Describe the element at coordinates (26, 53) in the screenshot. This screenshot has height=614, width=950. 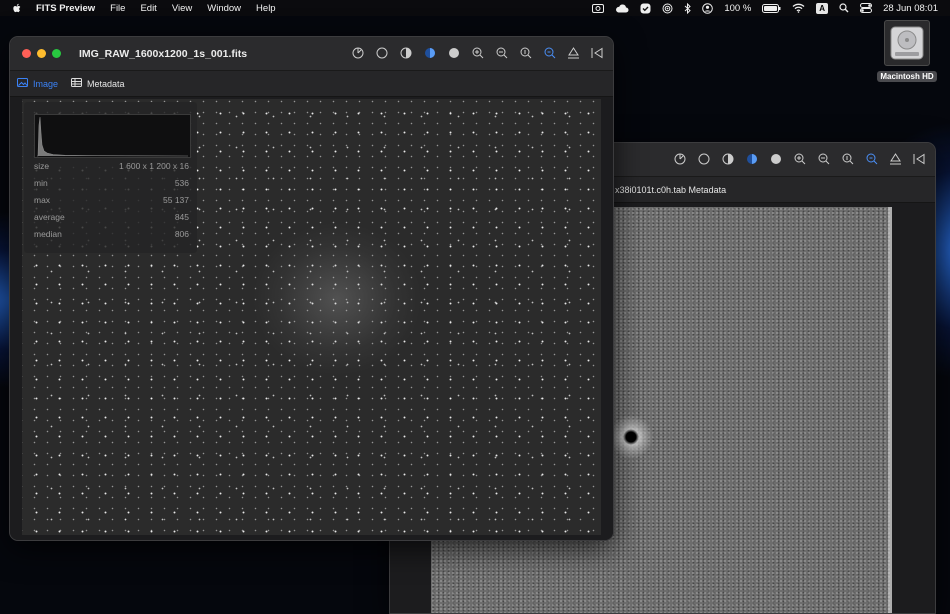
I see `close-window-button` at that location.